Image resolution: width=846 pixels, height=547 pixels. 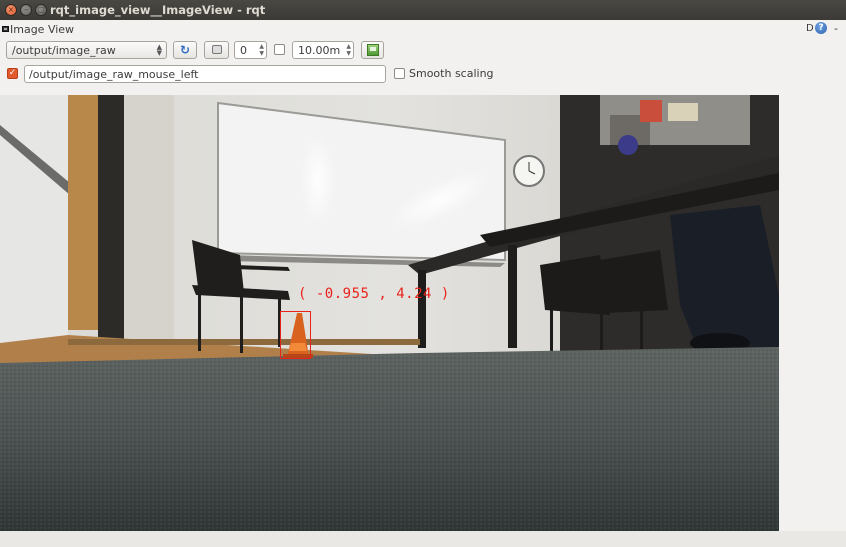 I want to click on rotate-icon, so click(x=217, y=49).